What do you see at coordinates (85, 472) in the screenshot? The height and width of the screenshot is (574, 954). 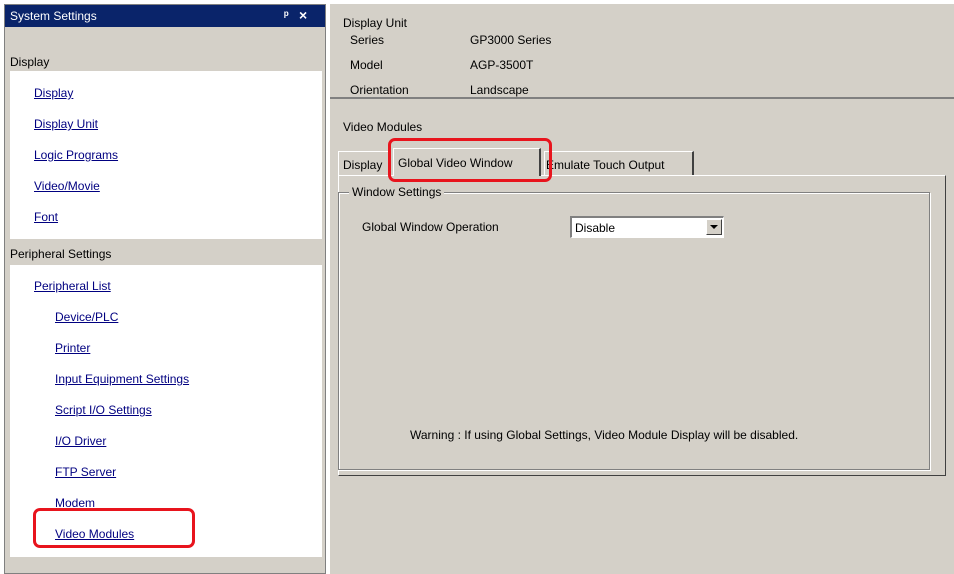 I see `nav-link-ftp-server: FTP Server` at bounding box center [85, 472].